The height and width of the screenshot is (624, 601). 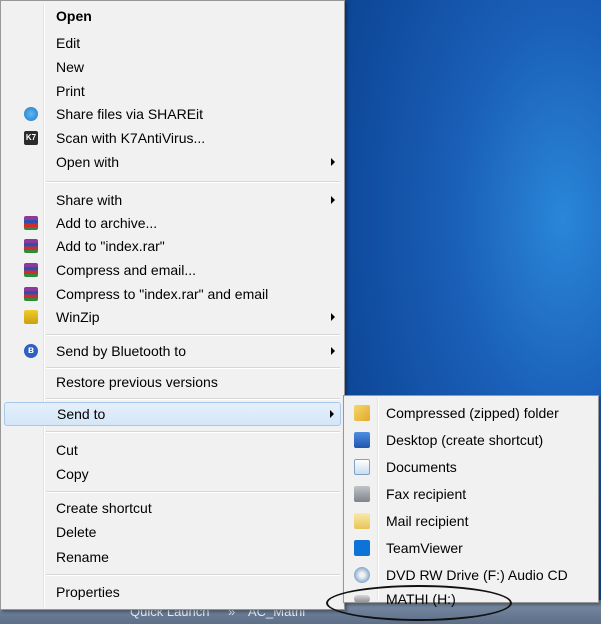 I want to click on bluetooth-icon: ʙ, so click(x=31, y=351).